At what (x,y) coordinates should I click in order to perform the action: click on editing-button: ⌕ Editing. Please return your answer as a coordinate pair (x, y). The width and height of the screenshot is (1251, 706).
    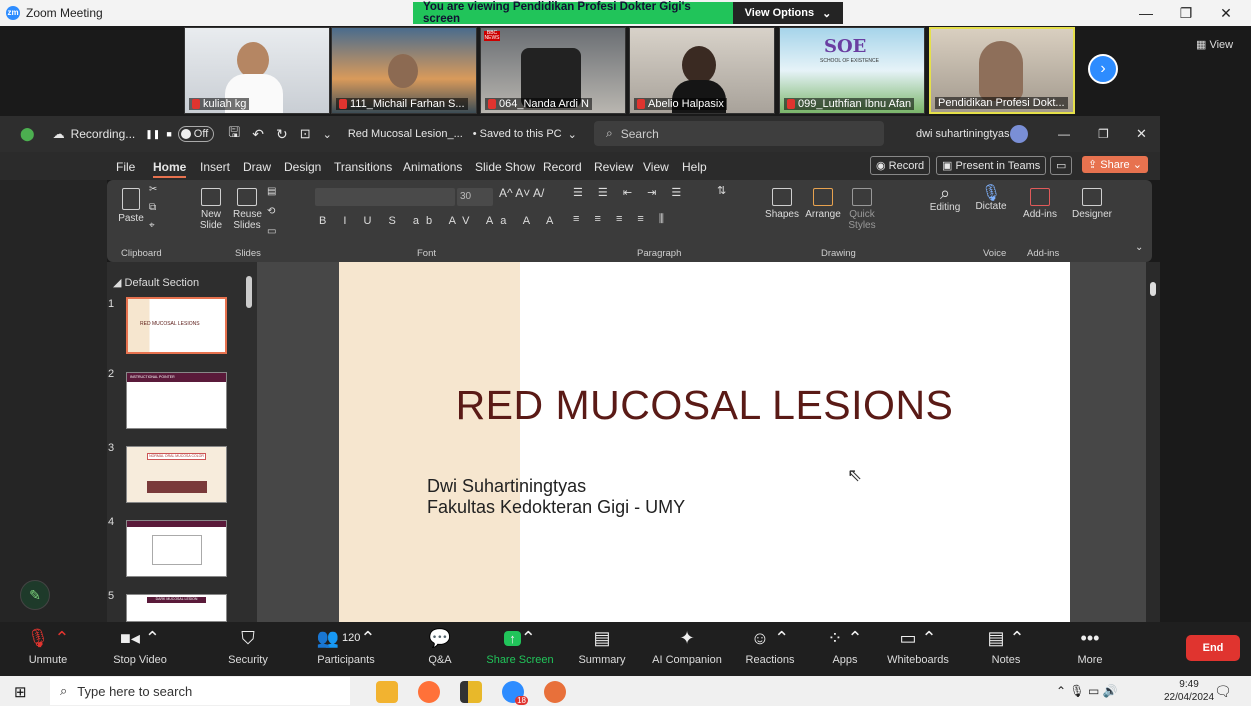
    Looking at the image, I should click on (945, 198).